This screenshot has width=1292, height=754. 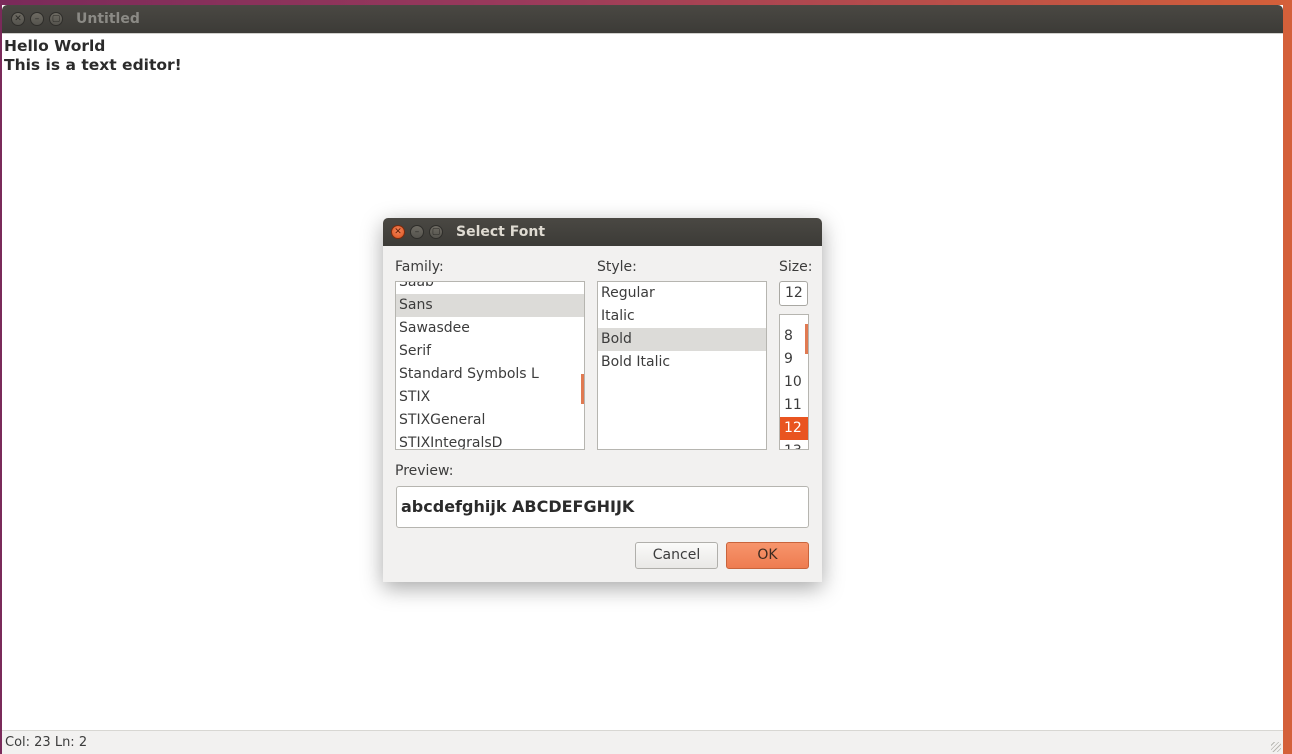 What do you see at coordinates (796, 267) in the screenshot?
I see `size-label: Size:` at bounding box center [796, 267].